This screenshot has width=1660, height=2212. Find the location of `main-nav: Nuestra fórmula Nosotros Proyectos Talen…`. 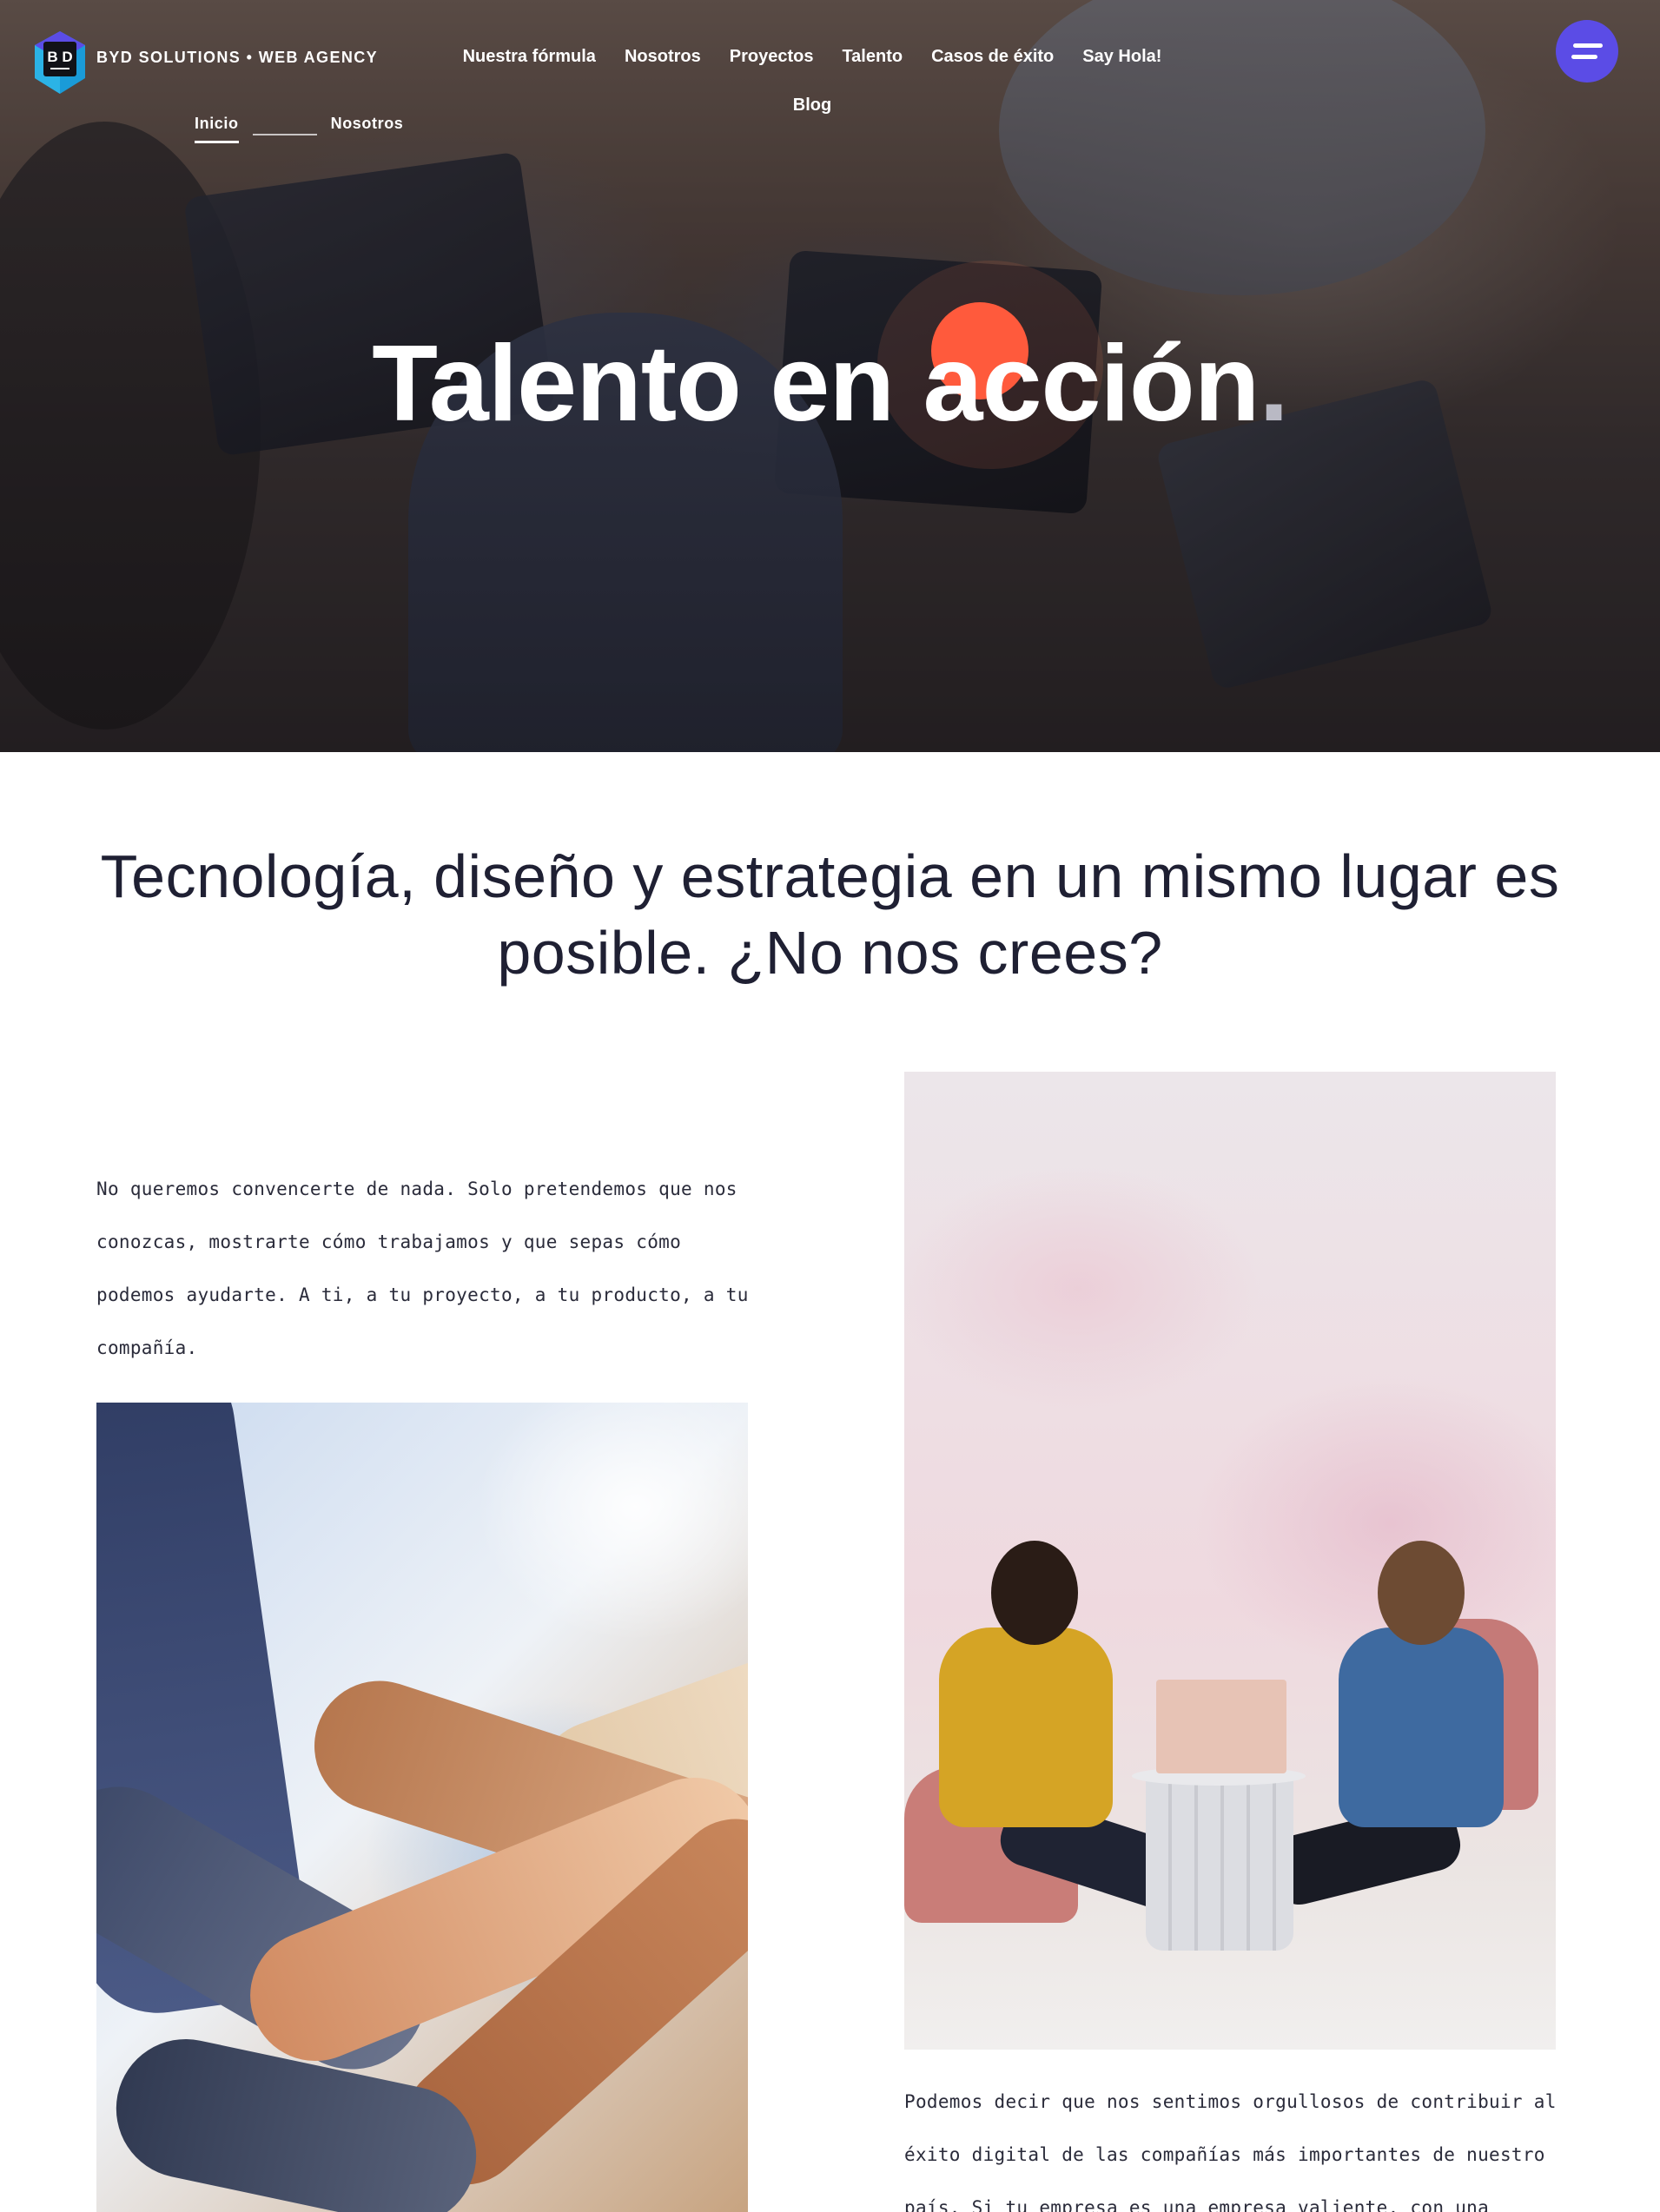

main-nav: Nuestra fórmula Nosotros Proyectos Talen… is located at coordinates (813, 80).